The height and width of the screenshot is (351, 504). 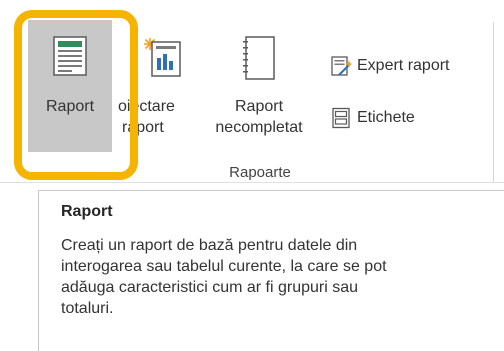 I want to click on expert-raport-button: Expert raport, so click(x=389, y=66).